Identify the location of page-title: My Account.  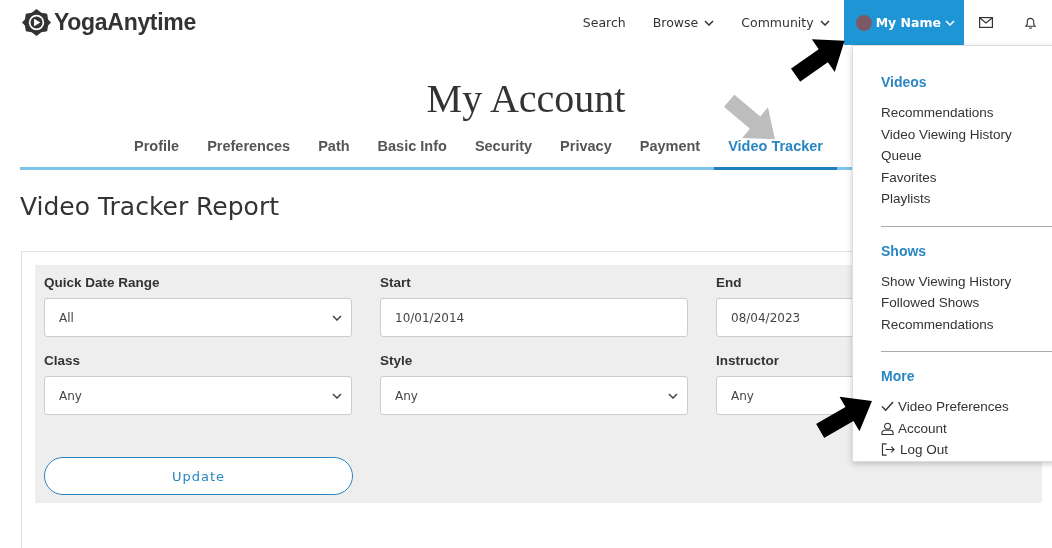
(526, 98).